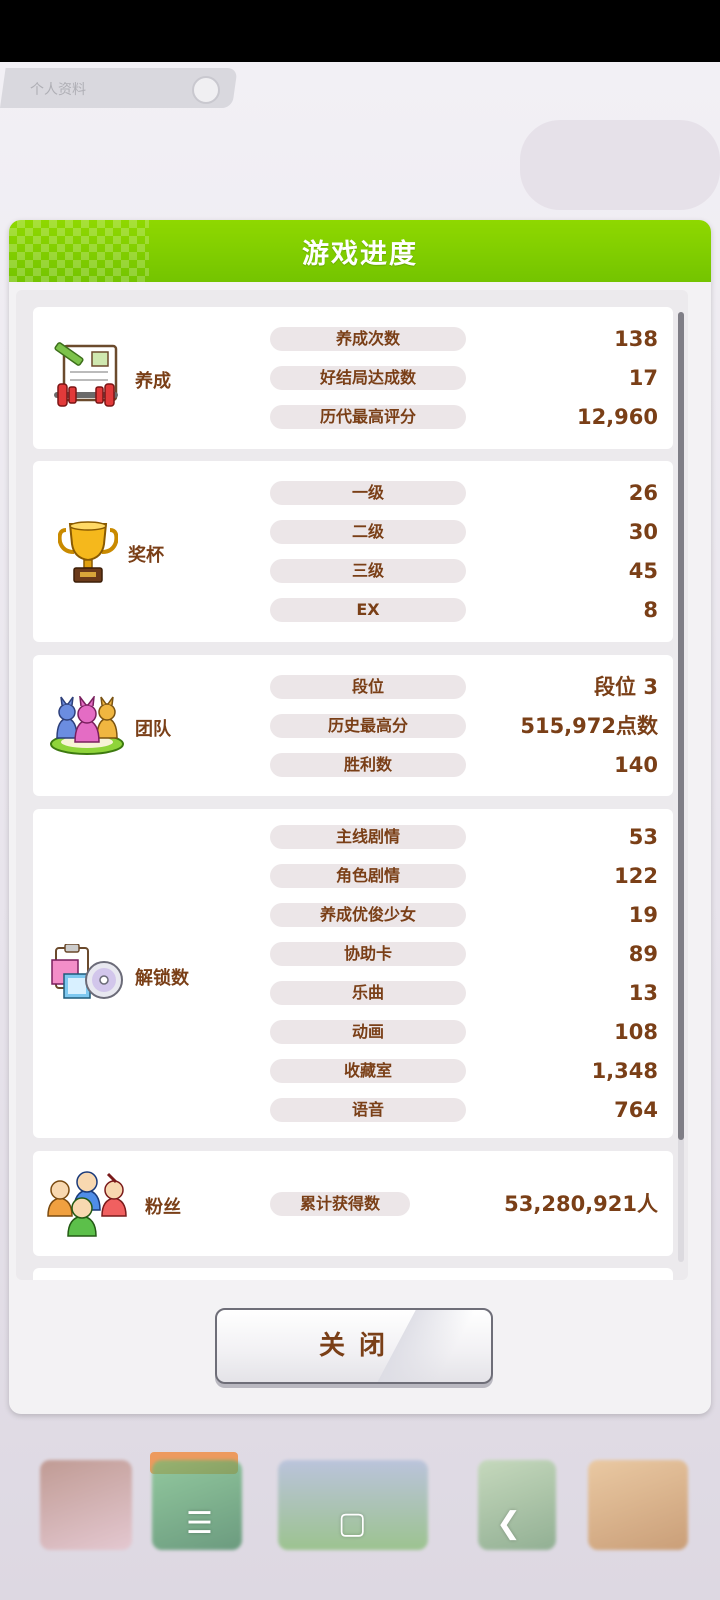 This screenshot has width=720, height=1600. What do you see at coordinates (162, 978) in the screenshot?
I see `unlock-label: 解锁数` at bounding box center [162, 978].